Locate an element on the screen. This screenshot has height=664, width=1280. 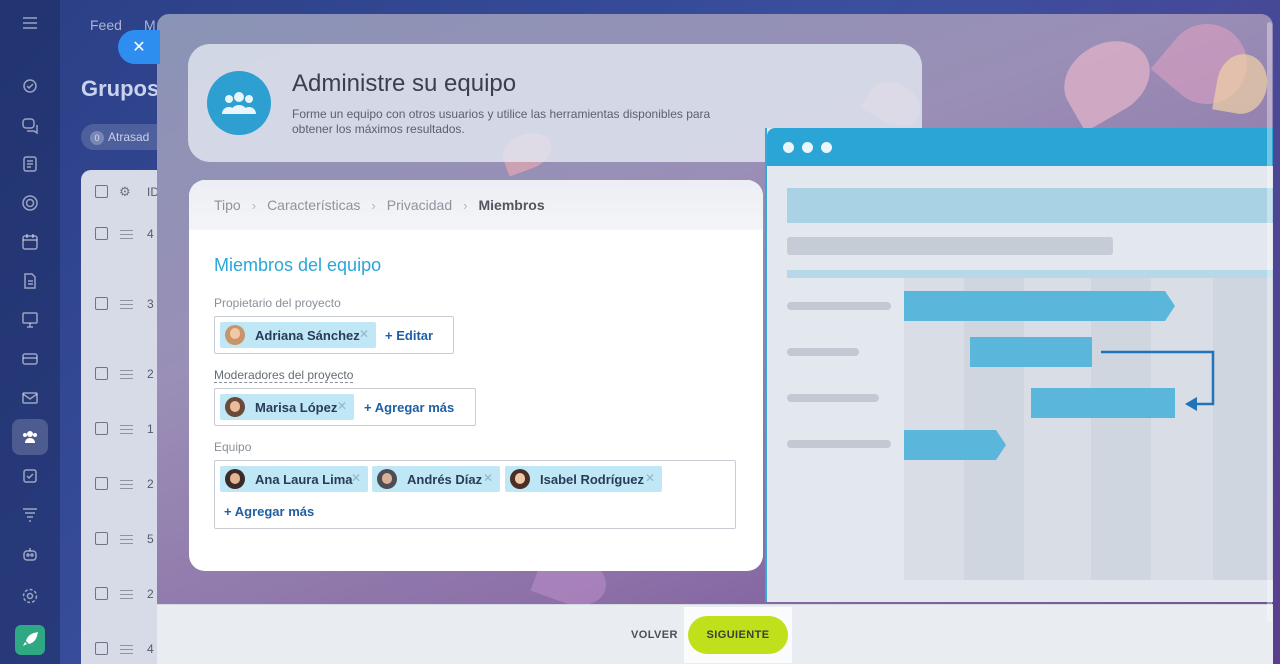
owner-field: Adriana Sánchez ✕ + Editar is located at coordinates (334, 335).